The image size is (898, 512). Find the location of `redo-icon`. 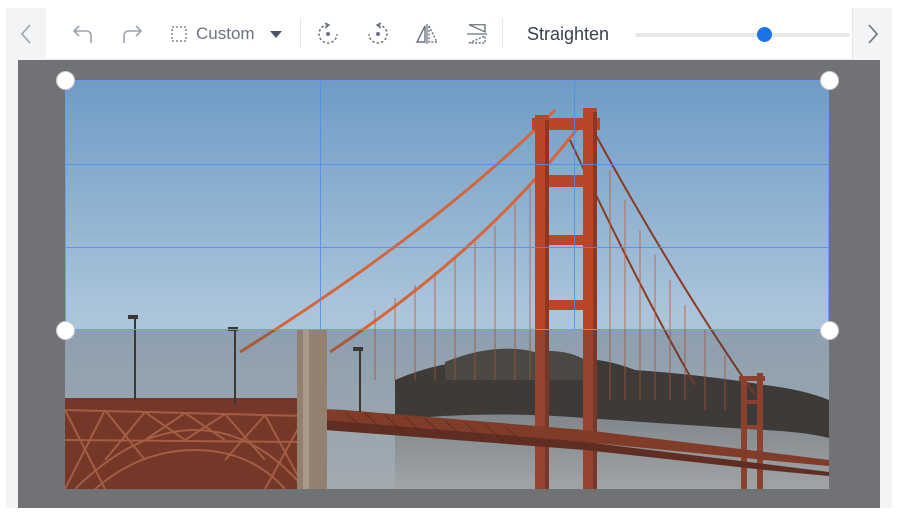

redo-icon is located at coordinates (133, 34).